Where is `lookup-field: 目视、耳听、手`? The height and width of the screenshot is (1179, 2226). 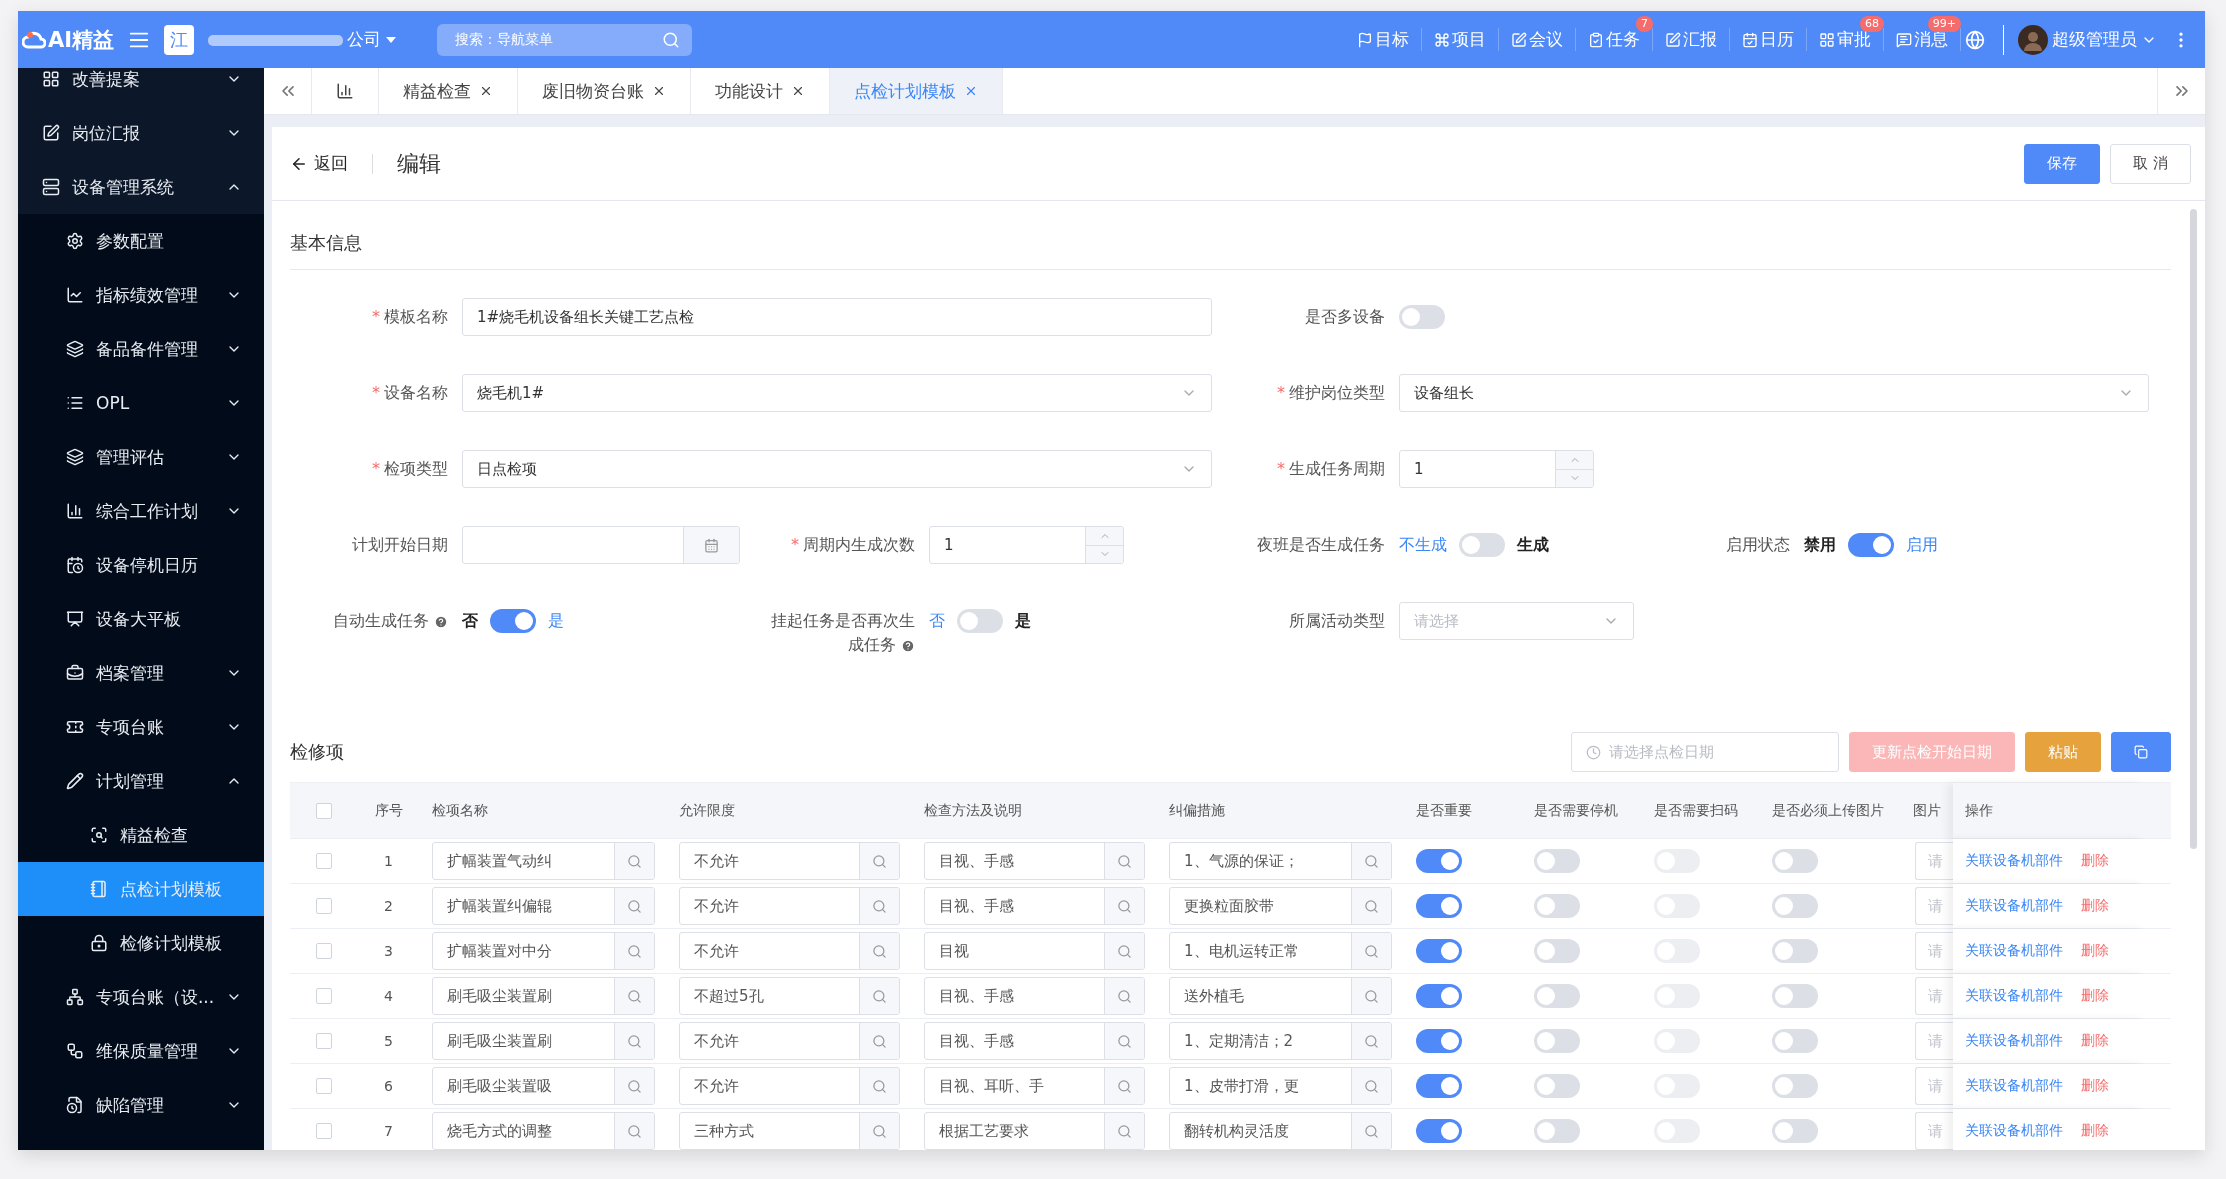 lookup-field: 目视、耳听、手 is located at coordinates (1034, 1086).